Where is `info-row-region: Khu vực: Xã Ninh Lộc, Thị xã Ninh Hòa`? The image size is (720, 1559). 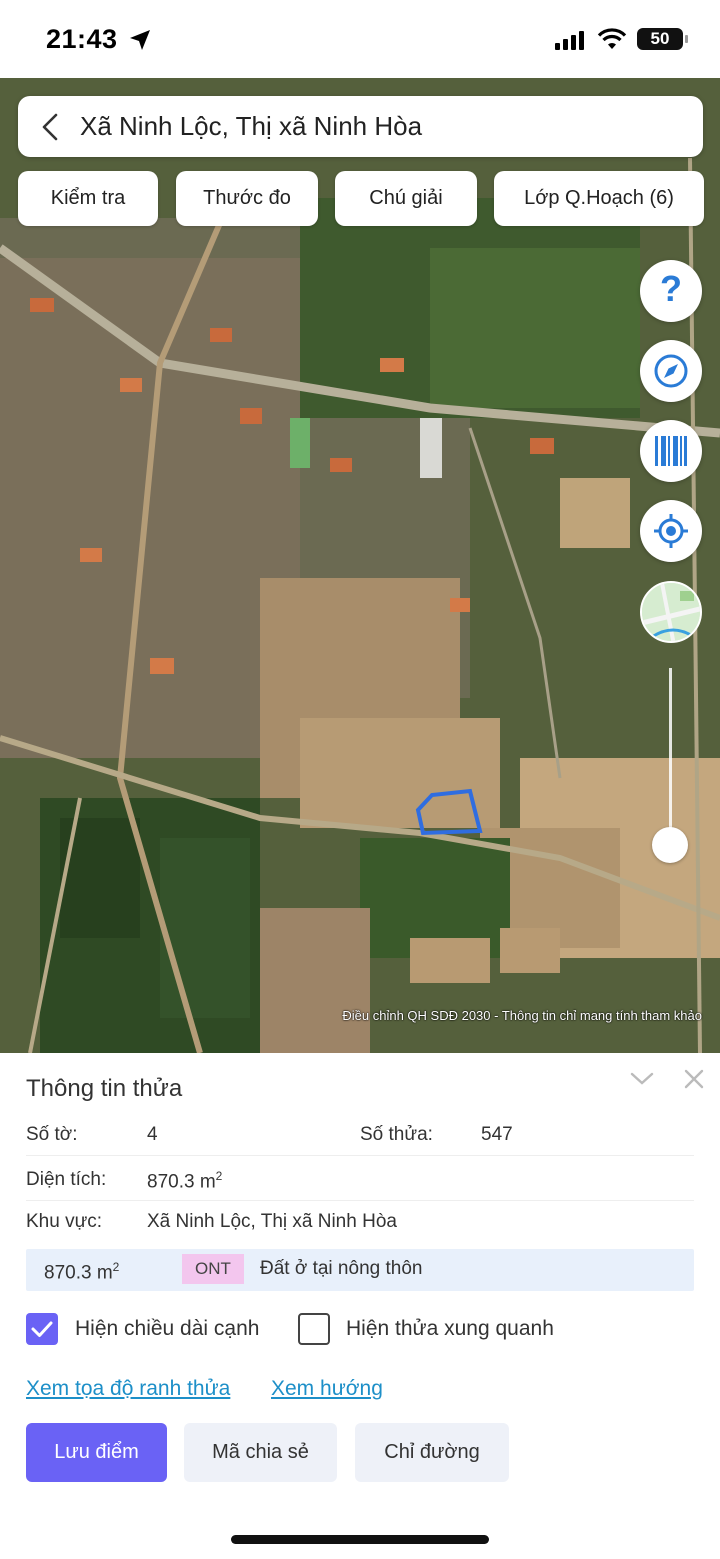 info-row-region: Khu vực: Xã Ninh Lộc, Thị xã Ninh Hòa is located at coordinates (360, 1222).